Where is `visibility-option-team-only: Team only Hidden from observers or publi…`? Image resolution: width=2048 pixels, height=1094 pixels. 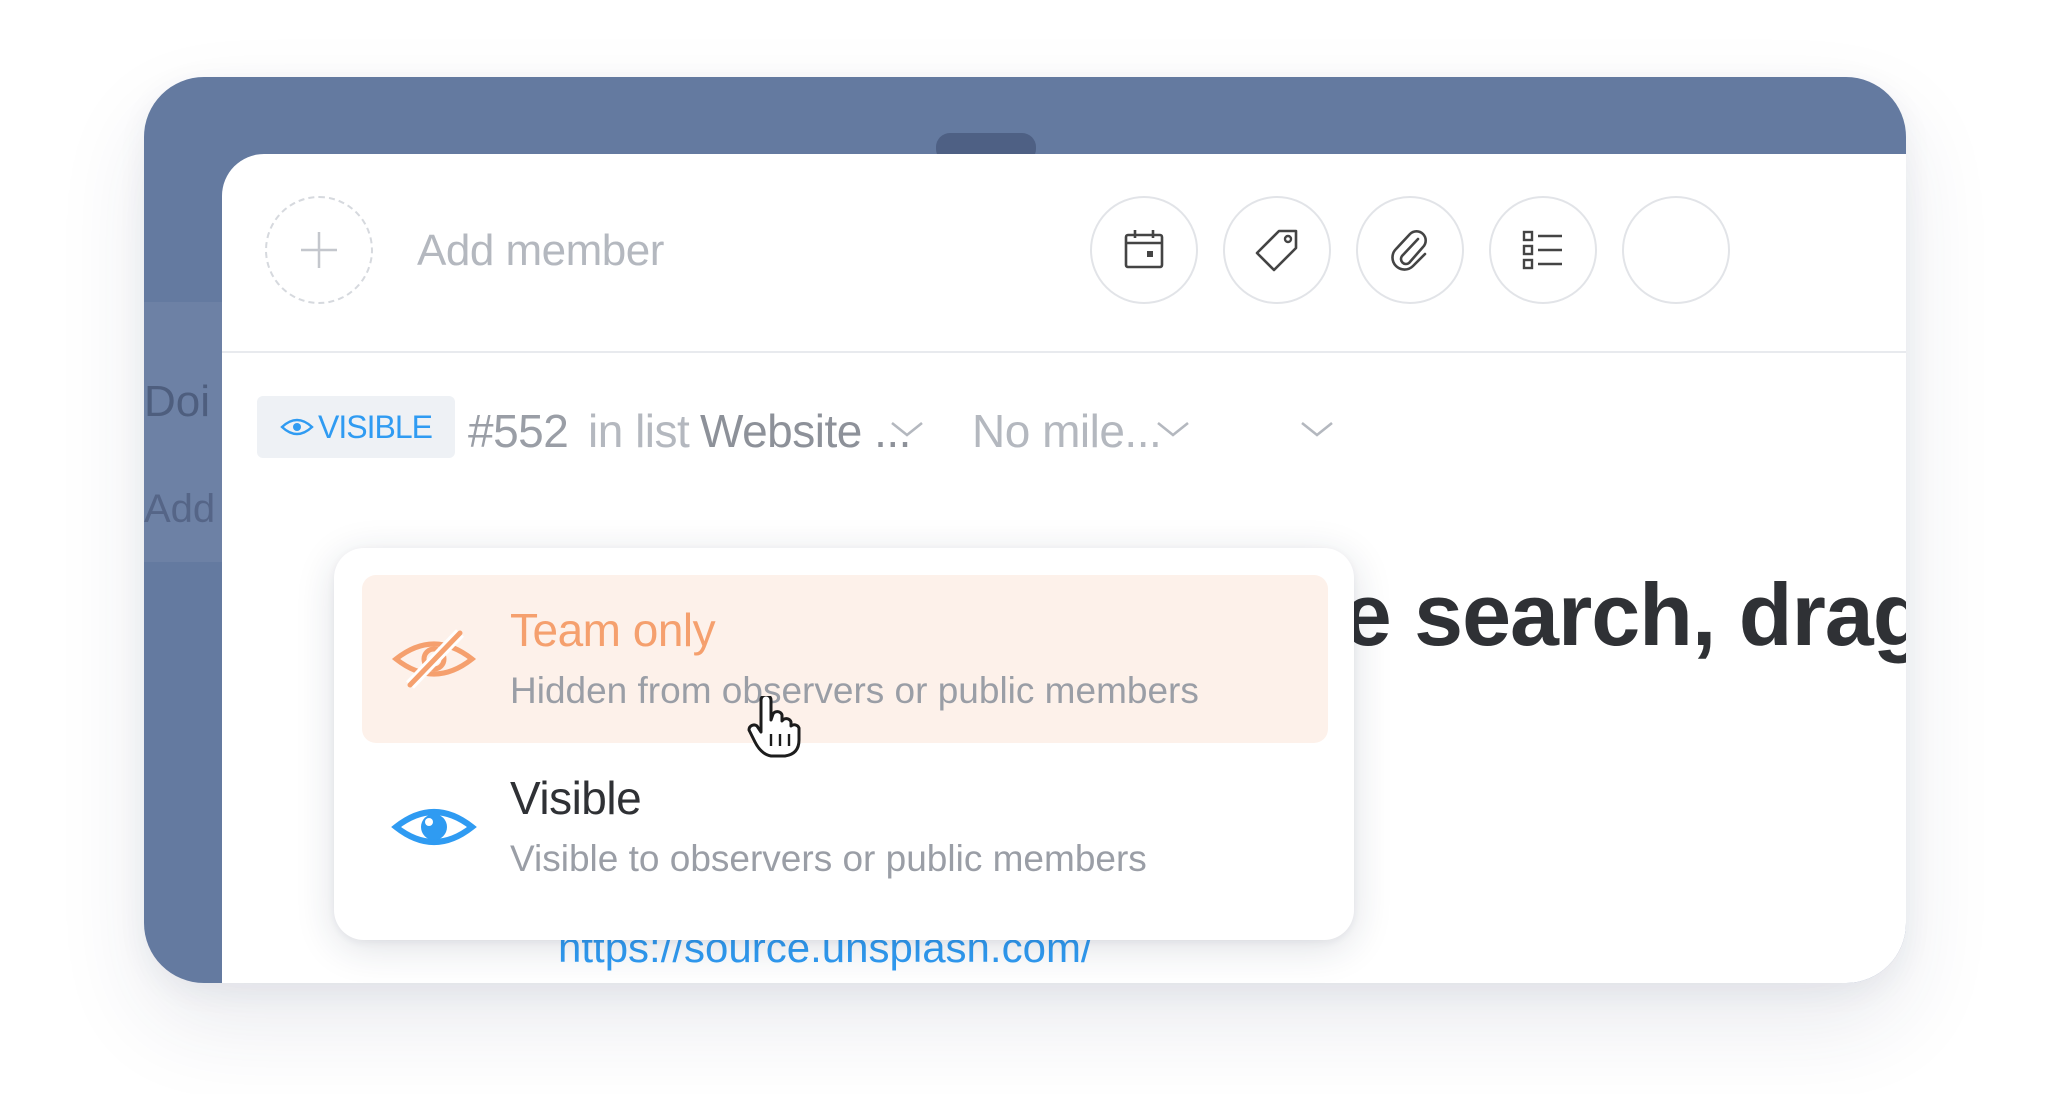
visibility-option-team-only: Team only Hidden from observers or publi… is located at coordinates (845, 659).